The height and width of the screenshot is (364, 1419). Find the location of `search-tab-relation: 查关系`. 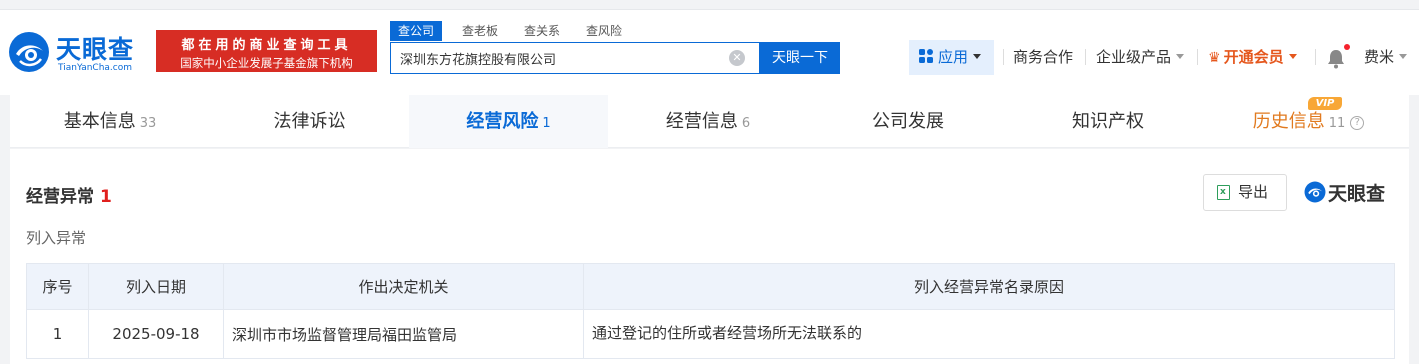

search-tab-relation: 查关系 is located at coordinates (542, 31).